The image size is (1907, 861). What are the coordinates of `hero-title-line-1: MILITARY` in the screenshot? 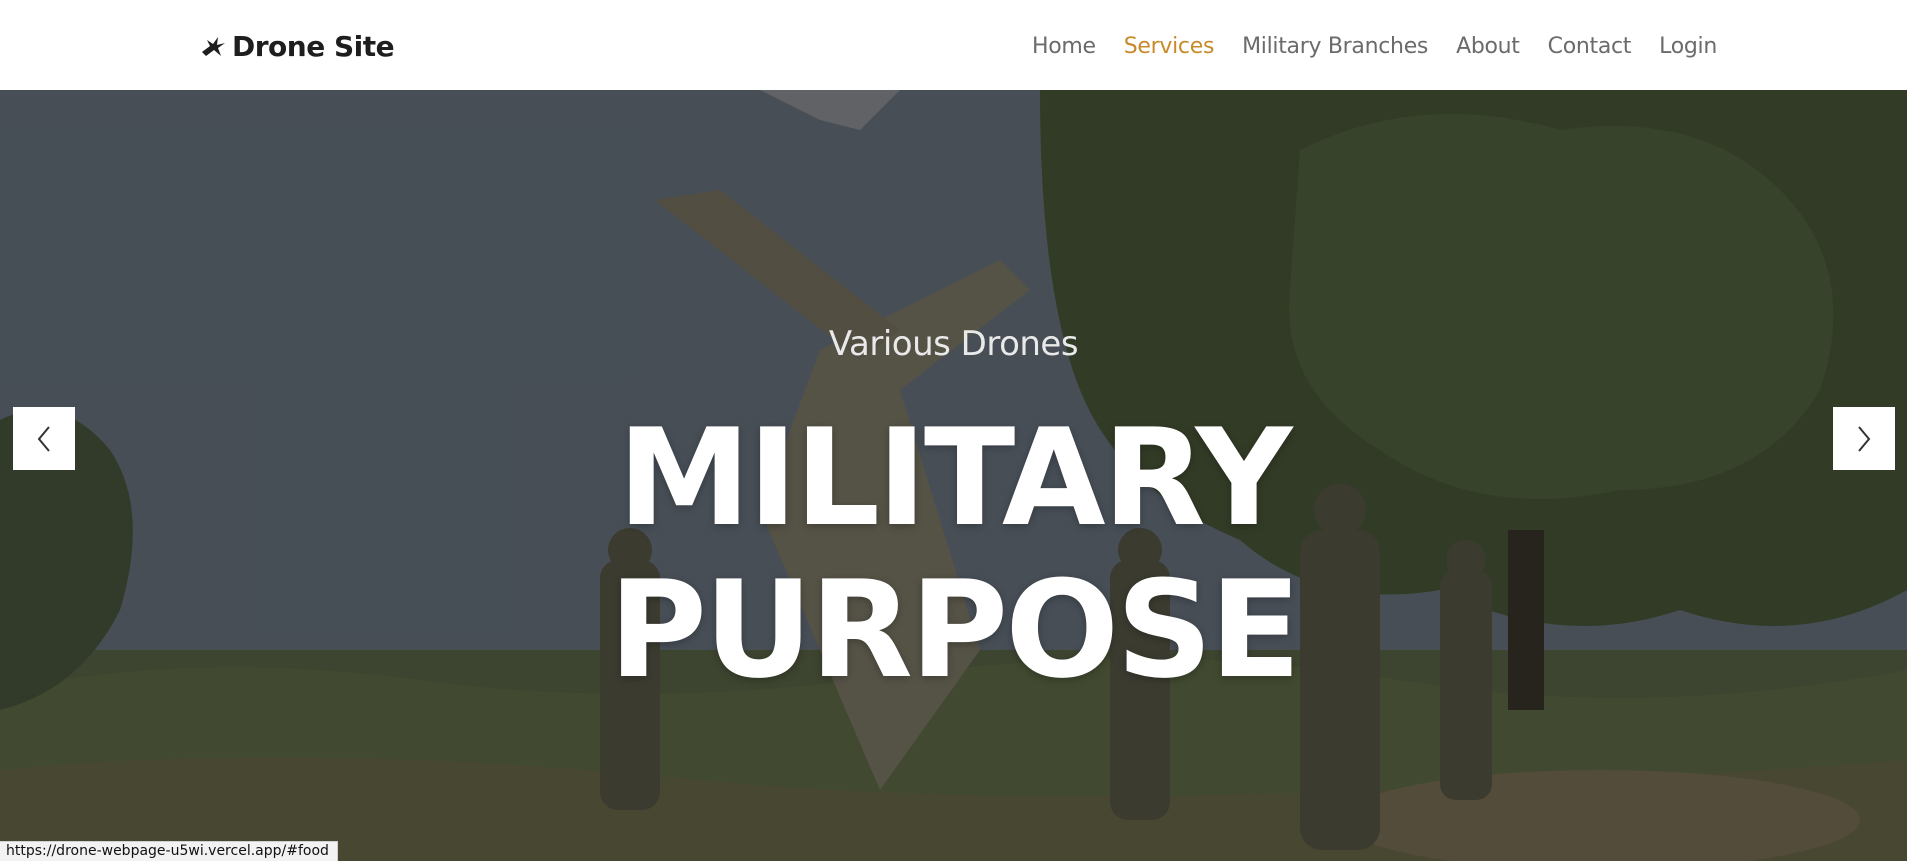 It's located at (954, 478).